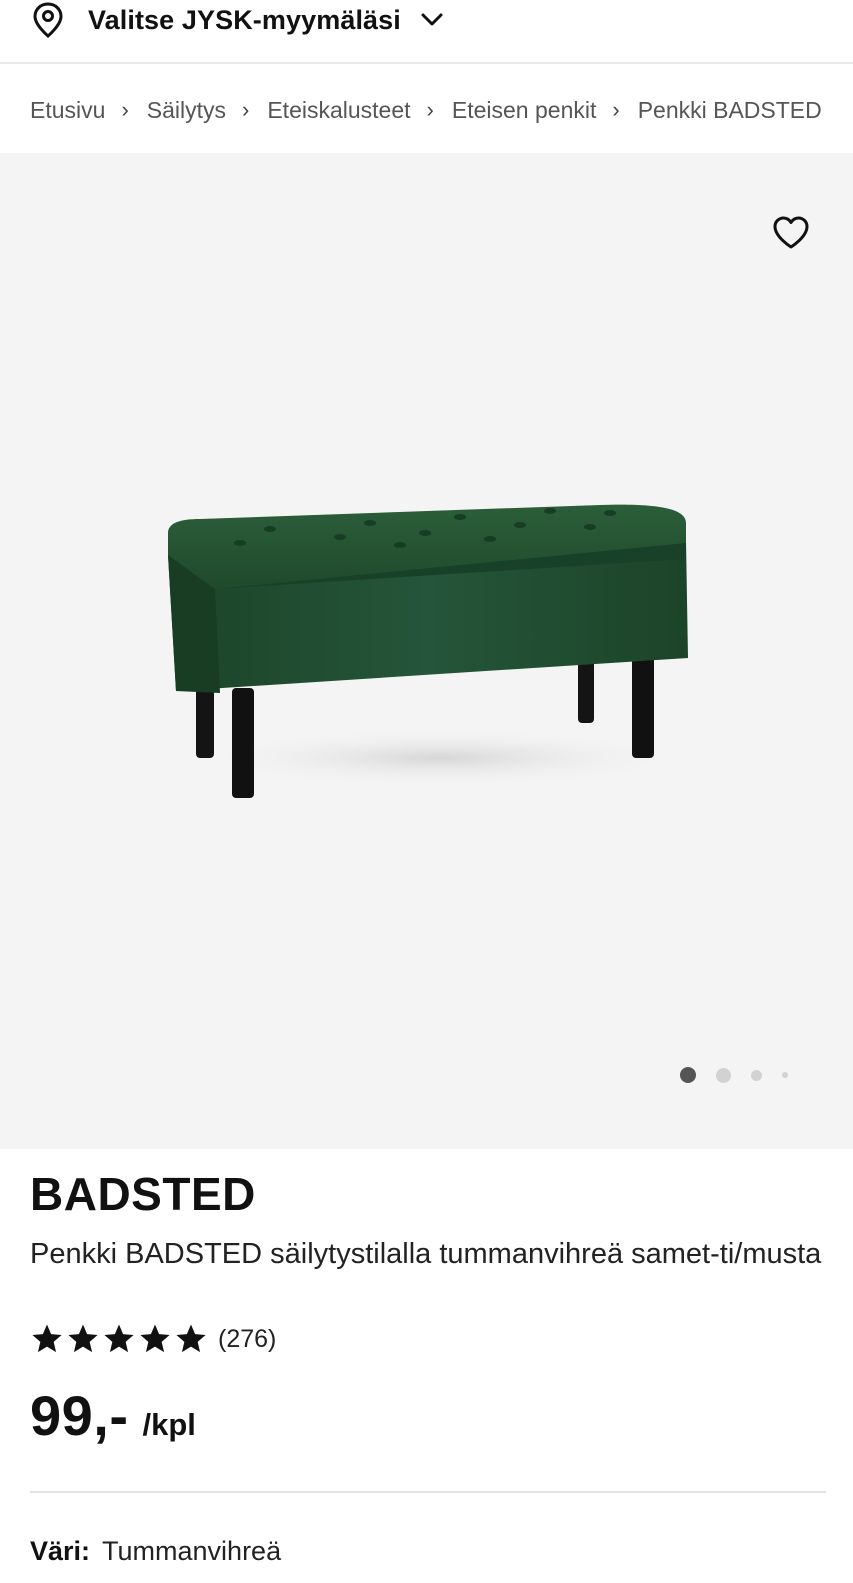 Image resolution: width=853 pixels, height=1583 pixels. I want to click on breadcrumb-item-current: Penkki BADSTED, so click(729, 109).